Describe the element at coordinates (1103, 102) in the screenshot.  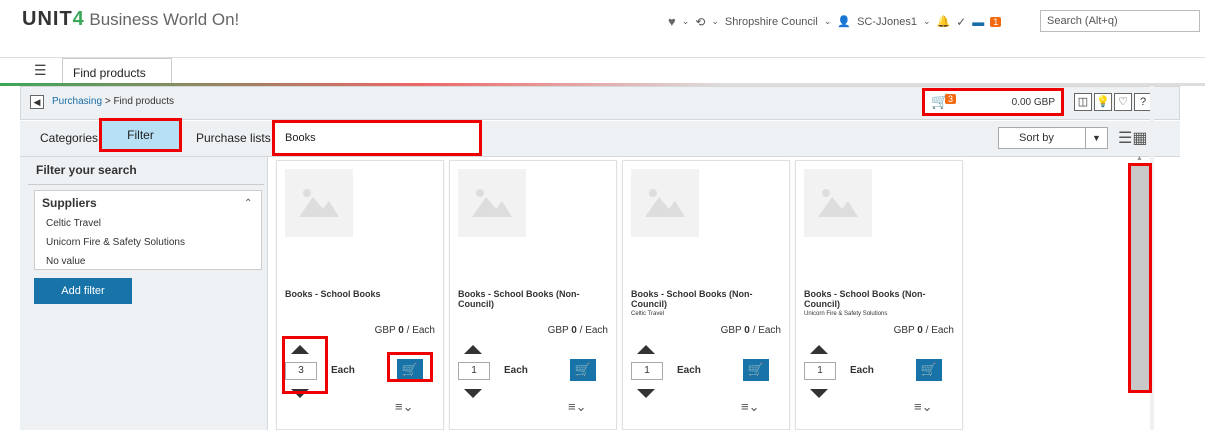
I see `lightbulb-icon: 💡` at that location.